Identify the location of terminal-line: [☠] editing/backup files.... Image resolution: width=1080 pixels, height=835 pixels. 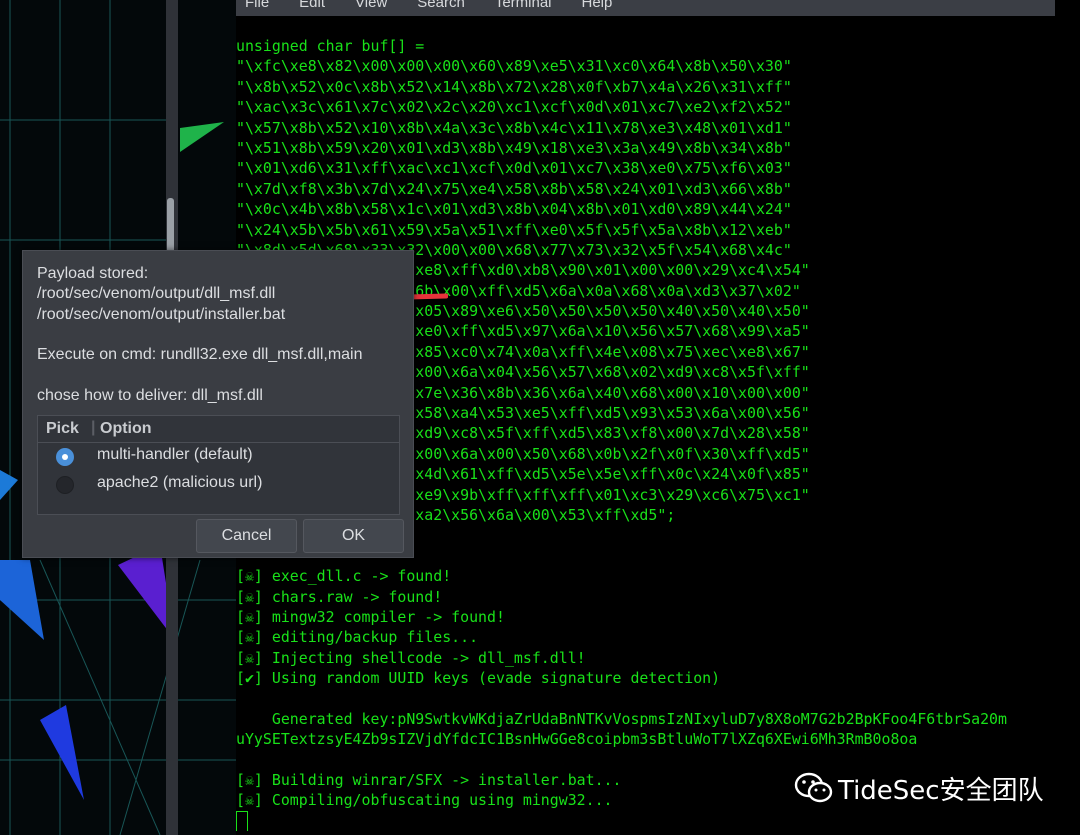
(357, 637).